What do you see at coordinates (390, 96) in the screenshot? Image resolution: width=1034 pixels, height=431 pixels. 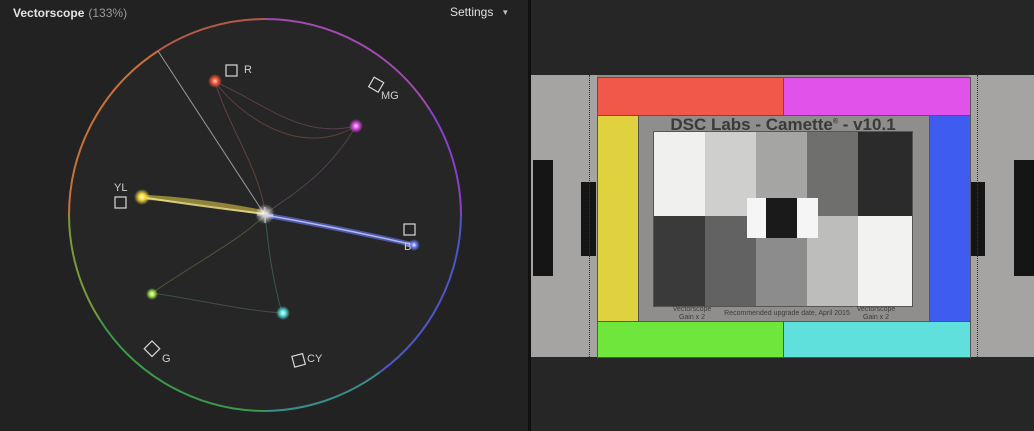 I see `target-label-mg: MG` at bounding box center [390, 96].